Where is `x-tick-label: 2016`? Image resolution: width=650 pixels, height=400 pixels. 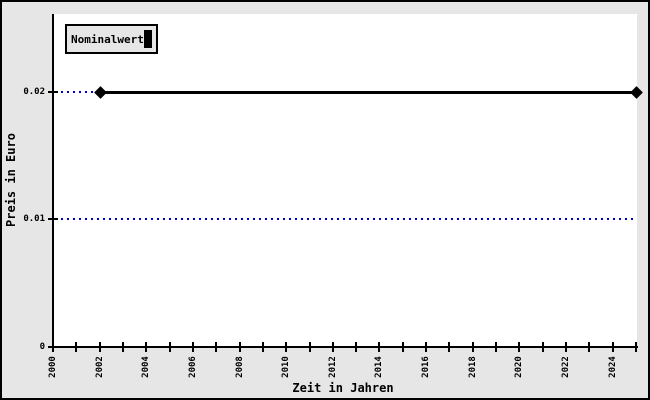
x-tick-label: 2016 is located at coordinates (426, 367).